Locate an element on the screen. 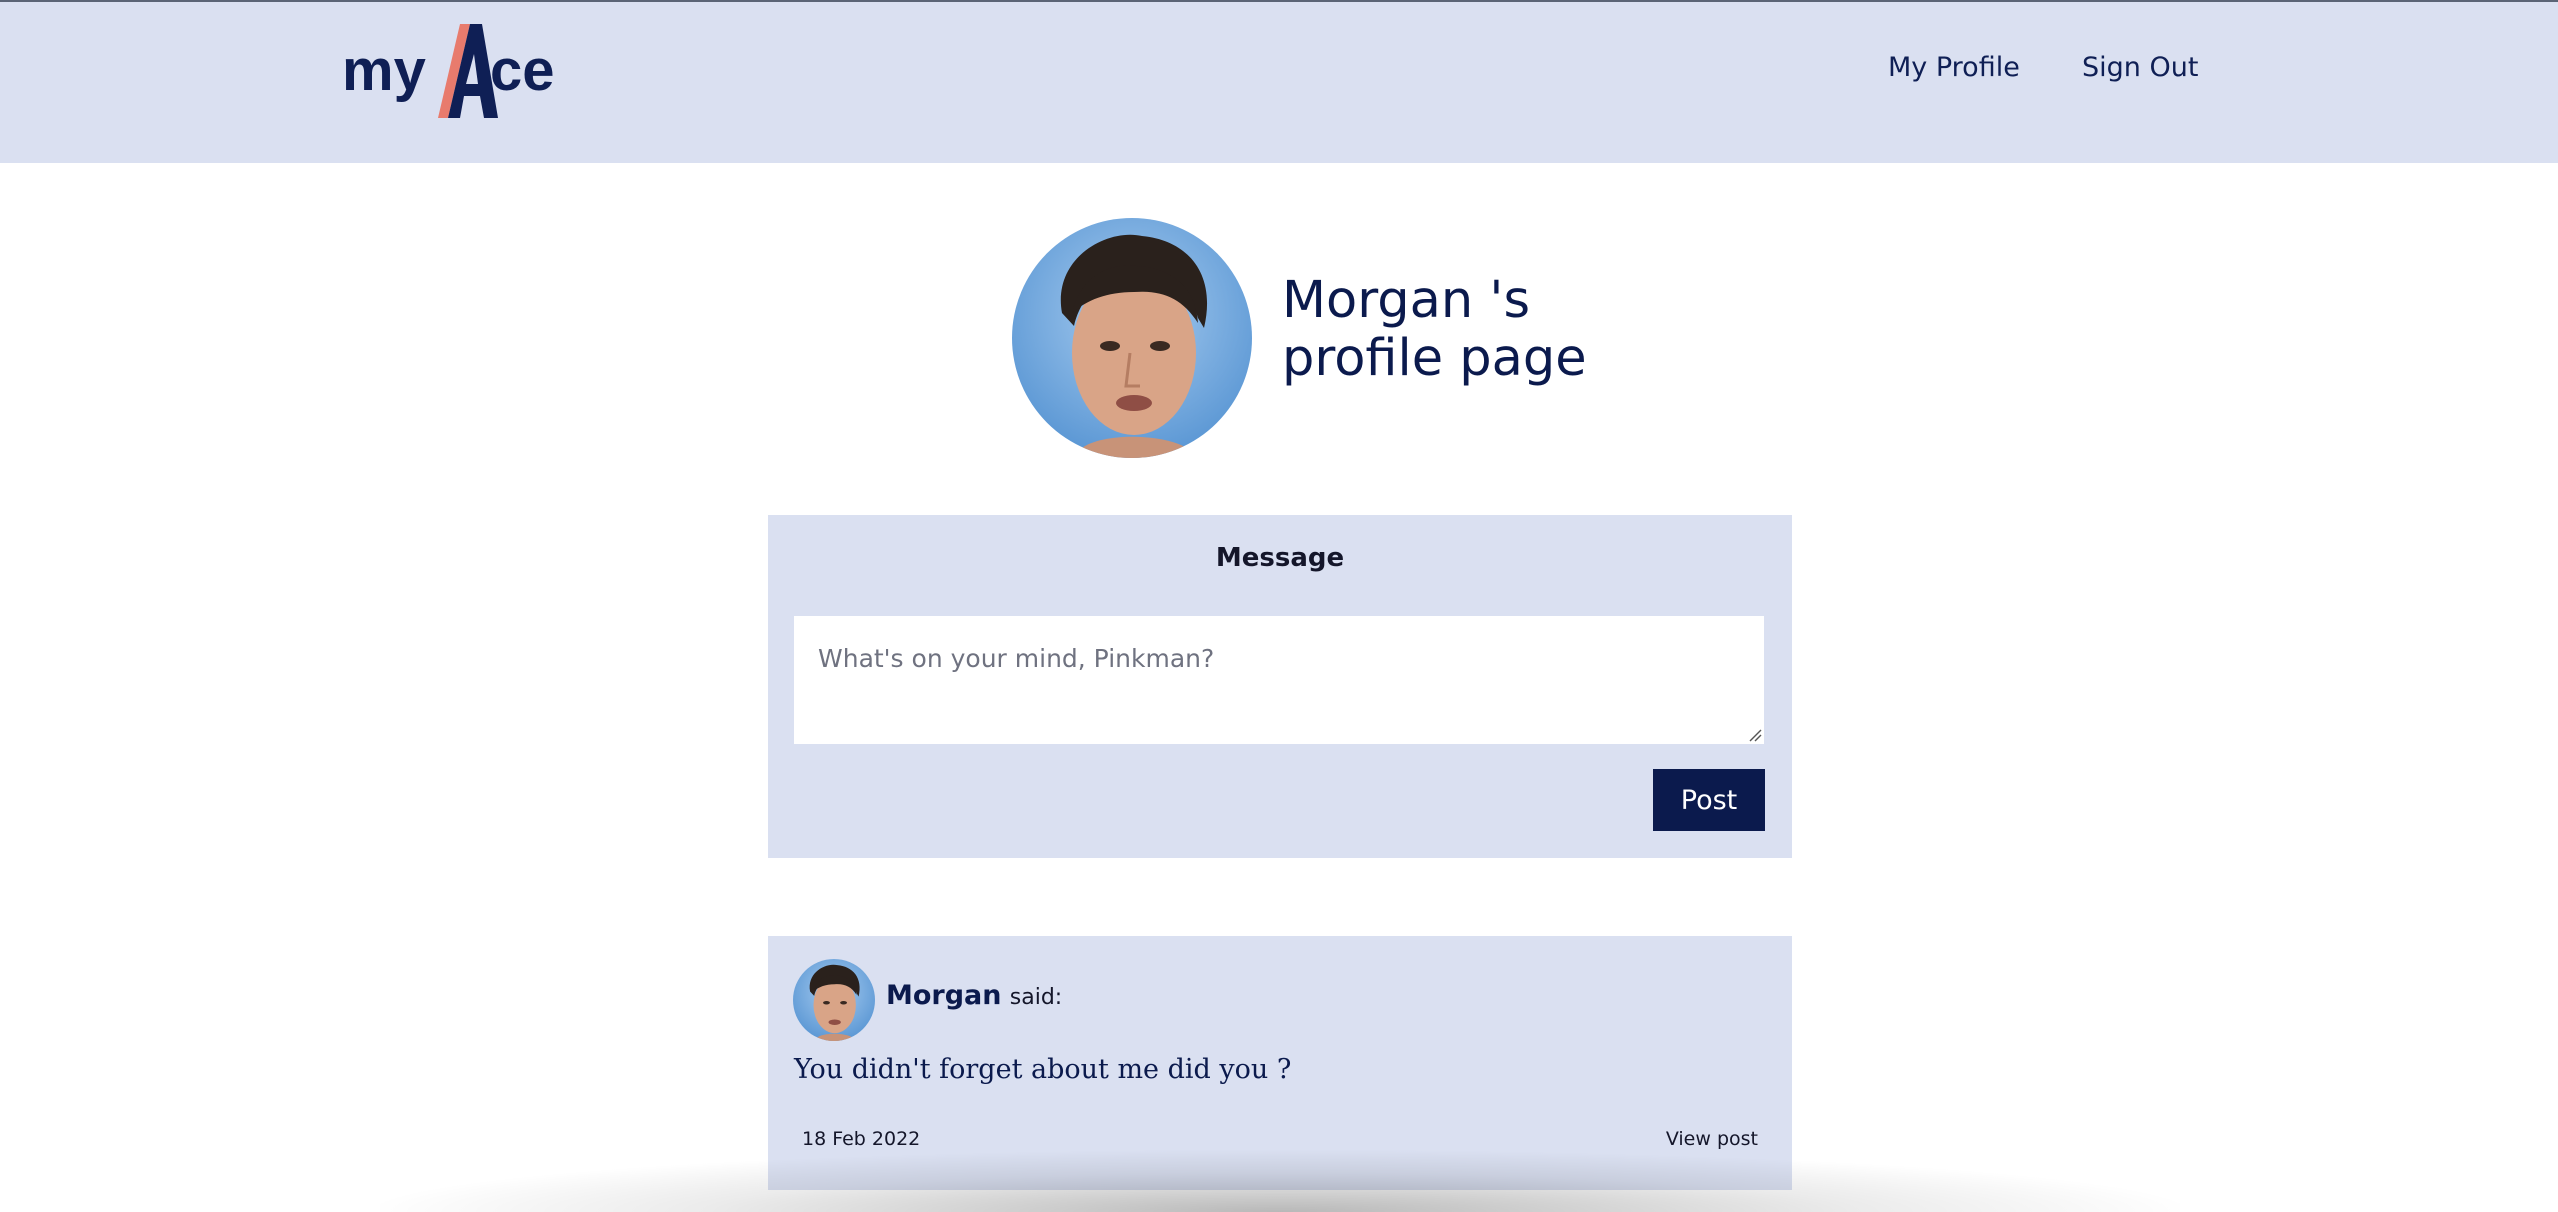 The height and width of the screenshot is (1212, 2558). post-author-name: Morgan is located at coordinates (944, 995).